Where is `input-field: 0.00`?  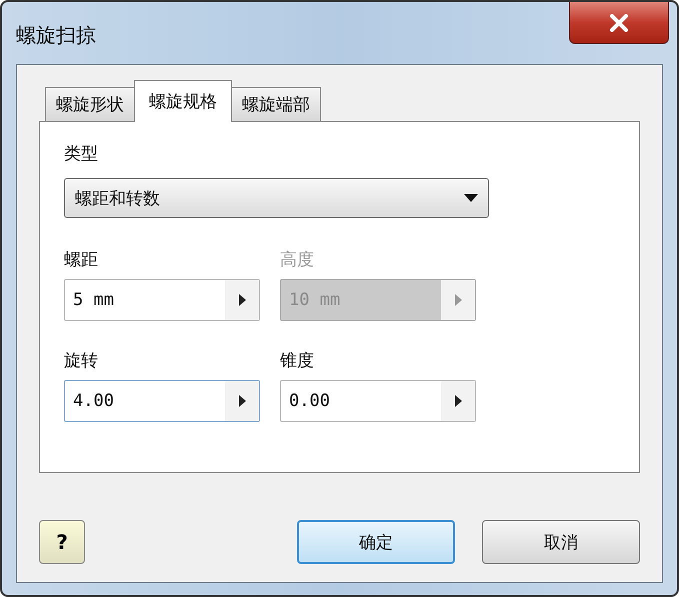 input-field: 0.00 is located at coordinates (378, 401).